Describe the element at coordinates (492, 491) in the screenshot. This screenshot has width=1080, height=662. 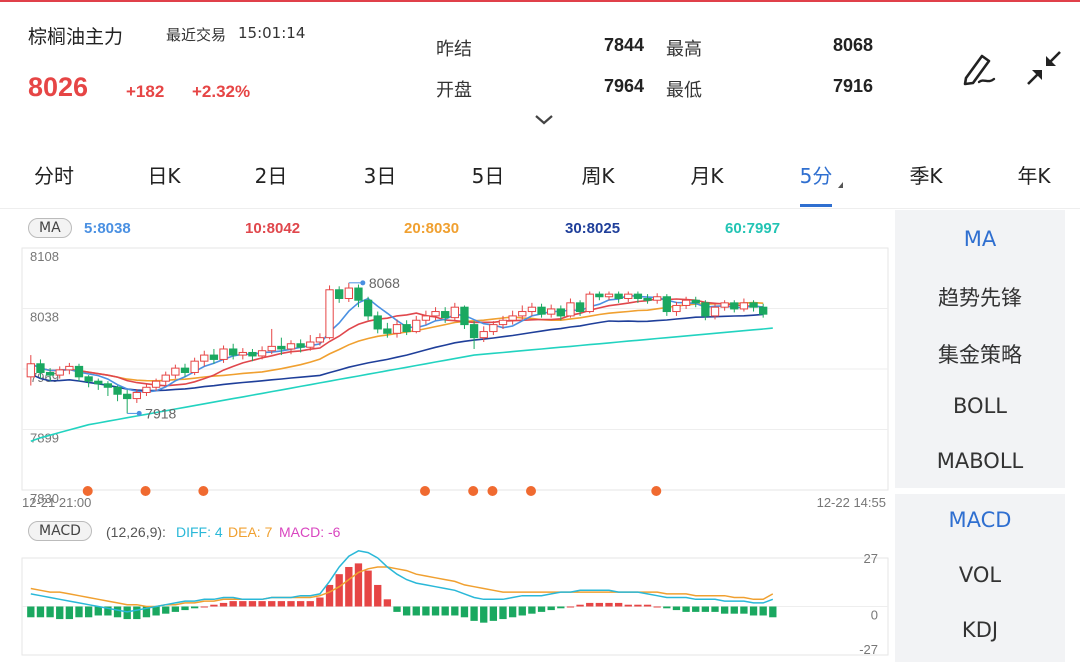
I see `signal-marker` at that location.